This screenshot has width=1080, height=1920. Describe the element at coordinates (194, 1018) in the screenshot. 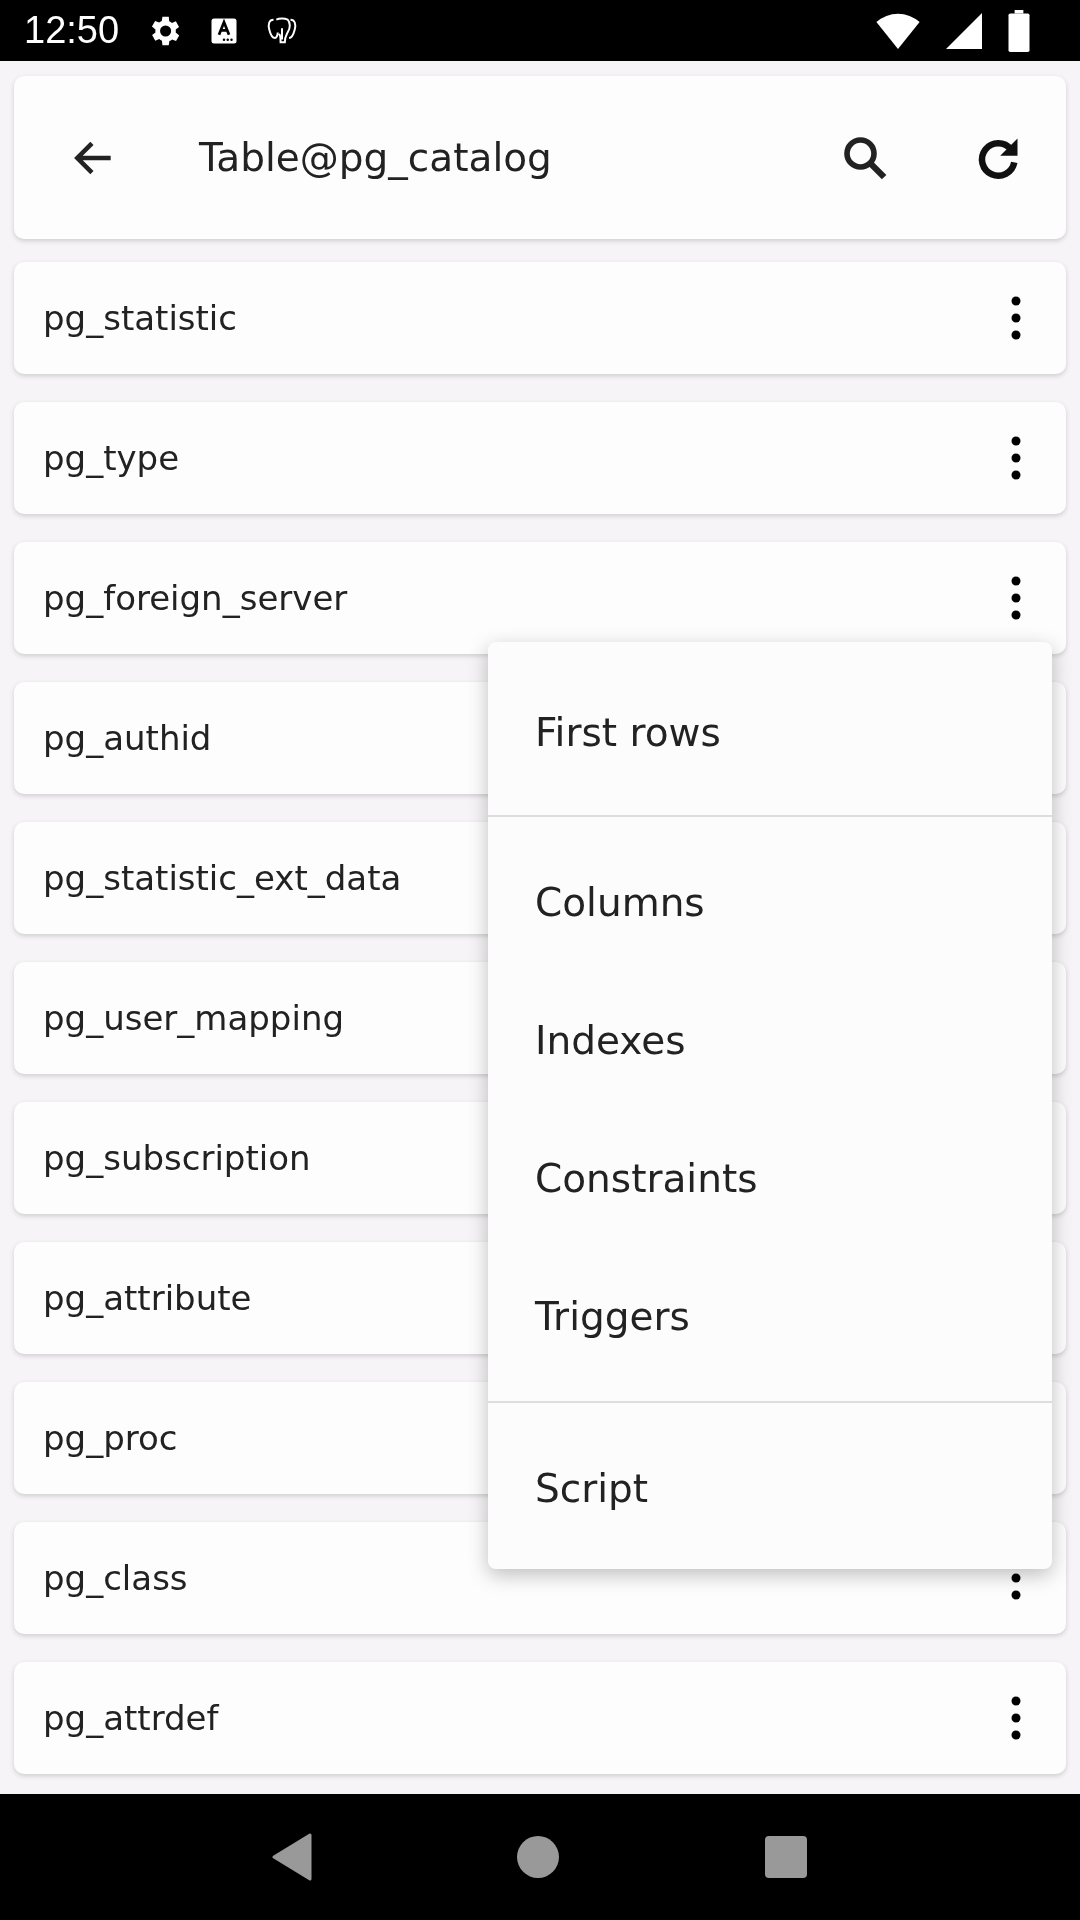

I see `table-name: pg_user_mapping` at that location.